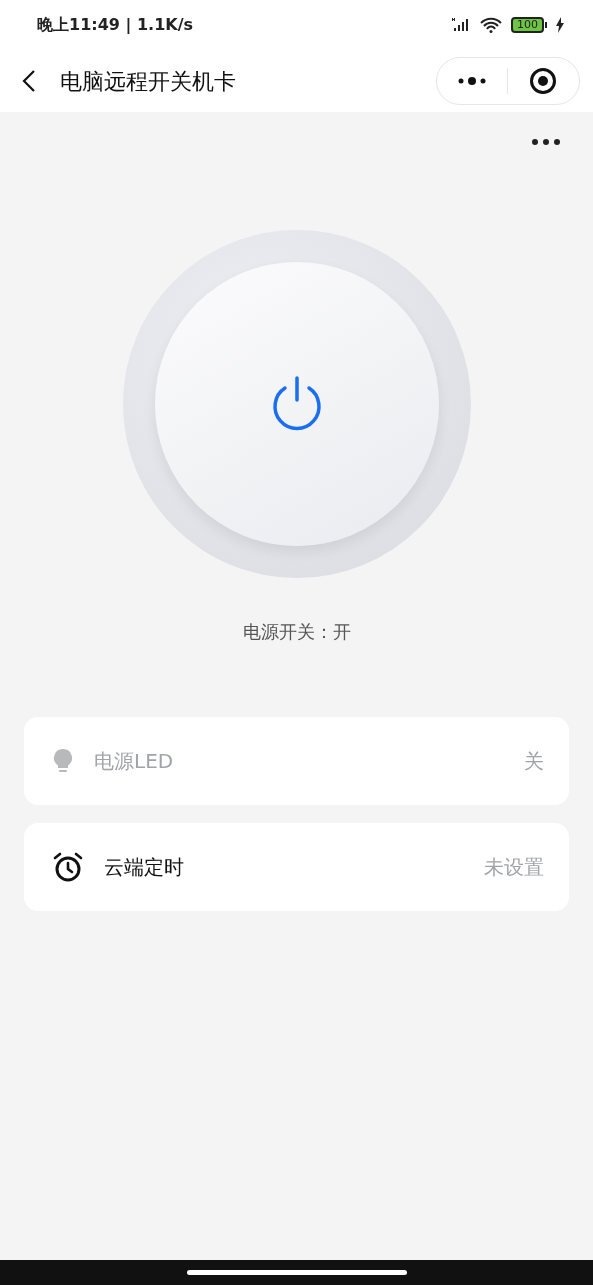 This screenshot has height=1285, width=593. What do you see at coordinates (144, 867) in the screenshot?
I see `row-label: 云端定时` at bounding box center [144, 867].